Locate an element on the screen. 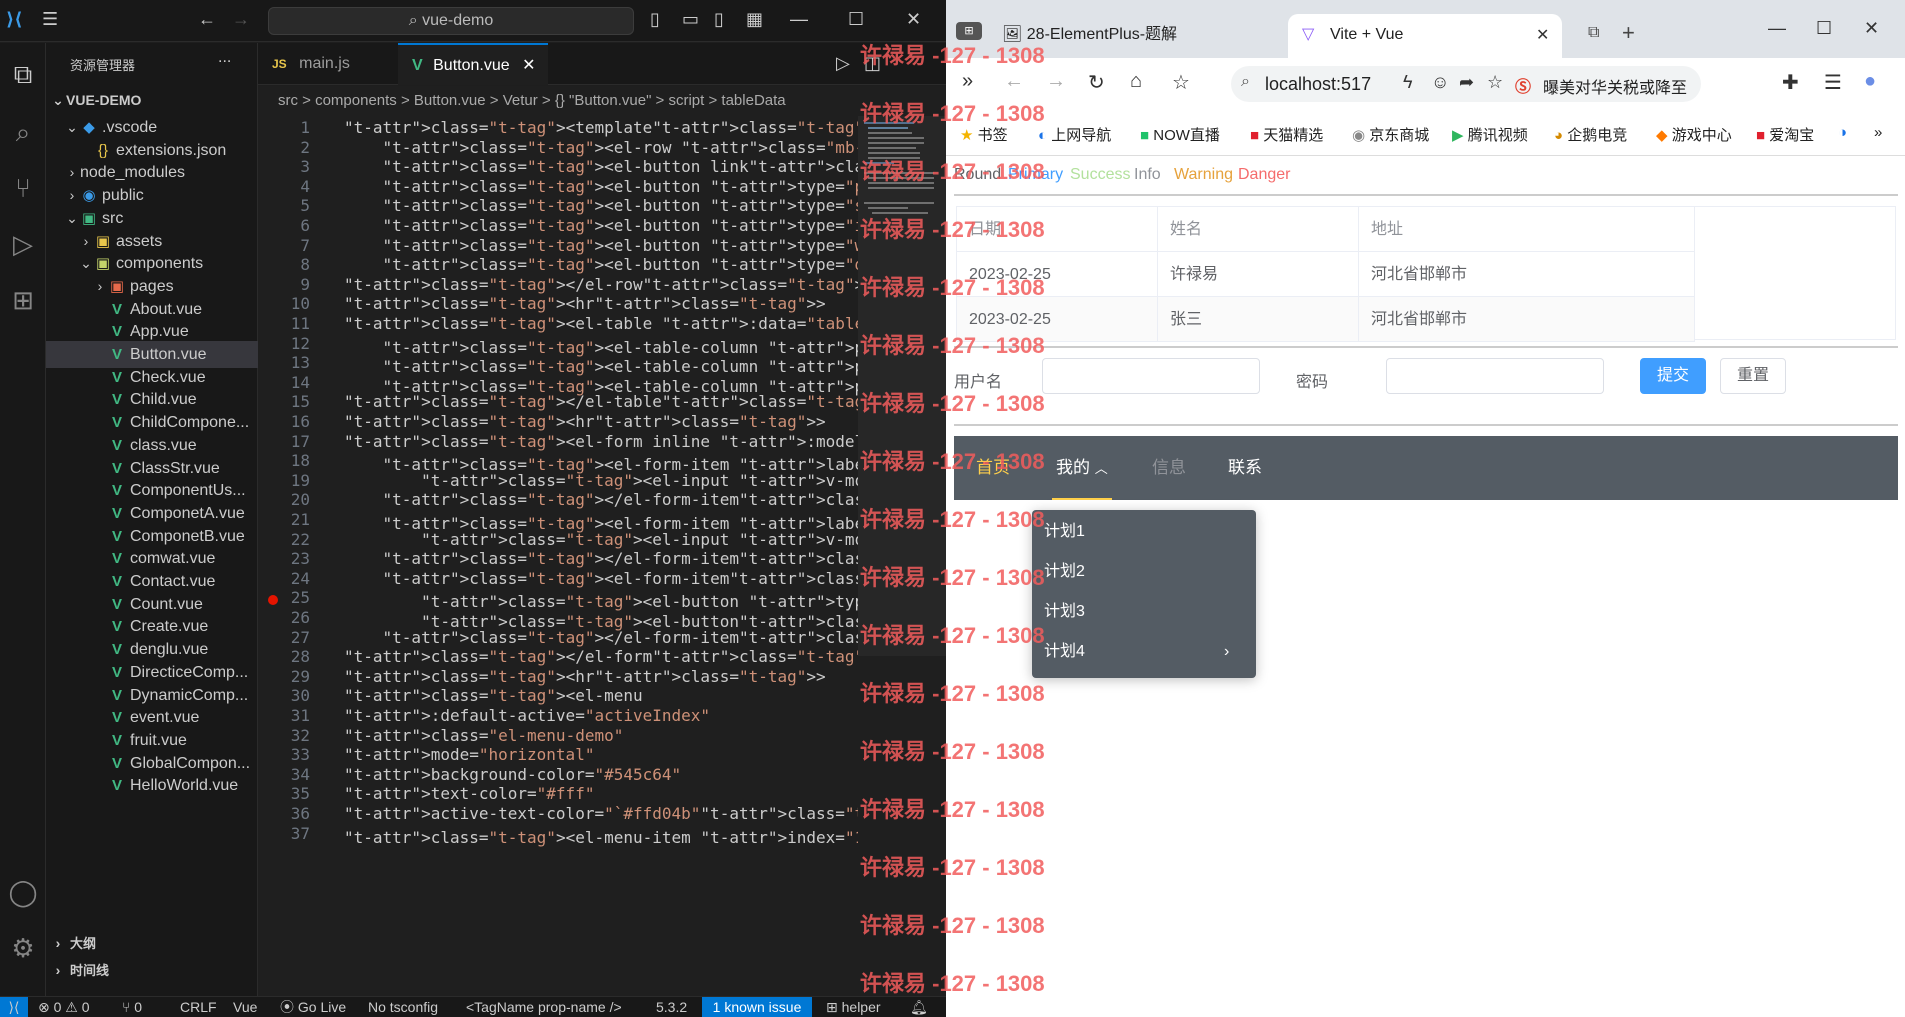  code-line: "t-attr">text-color="#fff" is located at coordinates (469, 793).